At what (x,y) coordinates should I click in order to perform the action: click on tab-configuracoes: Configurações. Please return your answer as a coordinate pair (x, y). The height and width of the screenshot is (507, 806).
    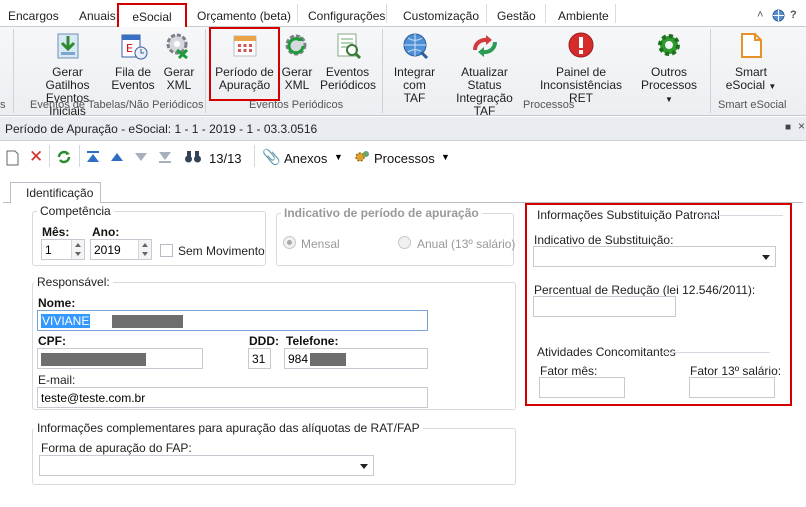
    Looking at the image, I should click on (346, 16).